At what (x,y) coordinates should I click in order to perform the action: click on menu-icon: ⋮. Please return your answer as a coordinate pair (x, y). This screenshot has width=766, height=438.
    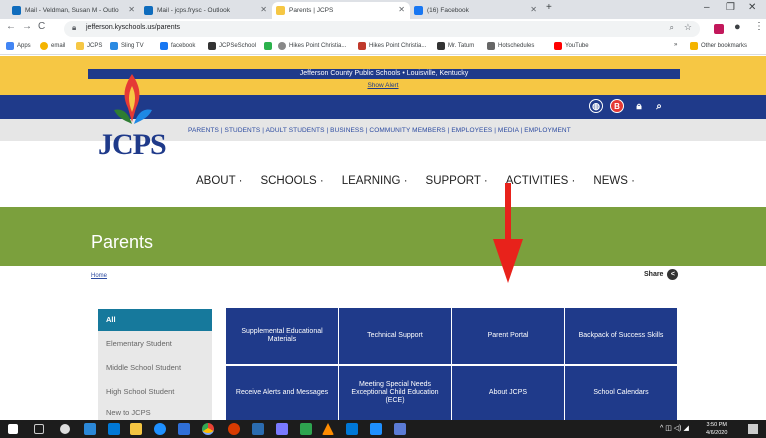
    Looking at the image, I should click on (759, 26).